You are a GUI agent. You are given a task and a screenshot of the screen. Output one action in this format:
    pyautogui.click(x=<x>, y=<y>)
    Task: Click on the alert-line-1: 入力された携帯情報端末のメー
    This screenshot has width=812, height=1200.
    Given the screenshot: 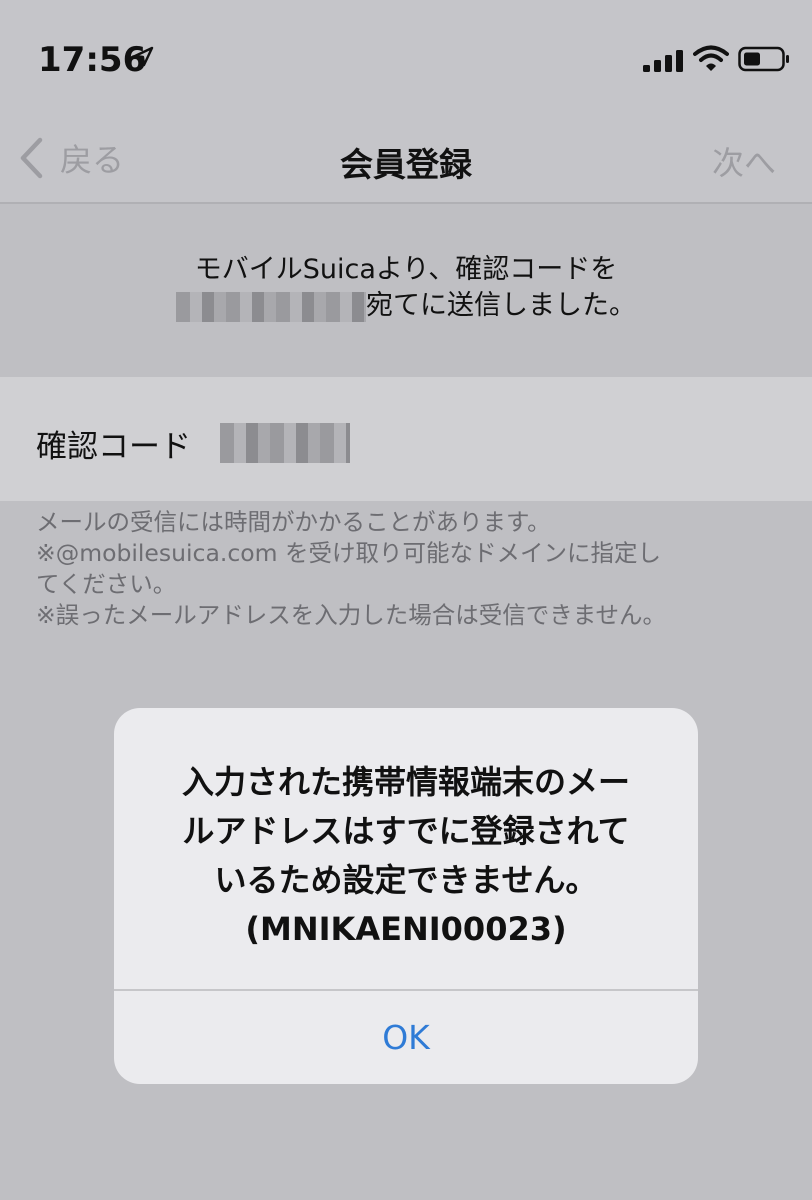 What is the action you would take?
    pyautogui.click(x=405, y=782)
    